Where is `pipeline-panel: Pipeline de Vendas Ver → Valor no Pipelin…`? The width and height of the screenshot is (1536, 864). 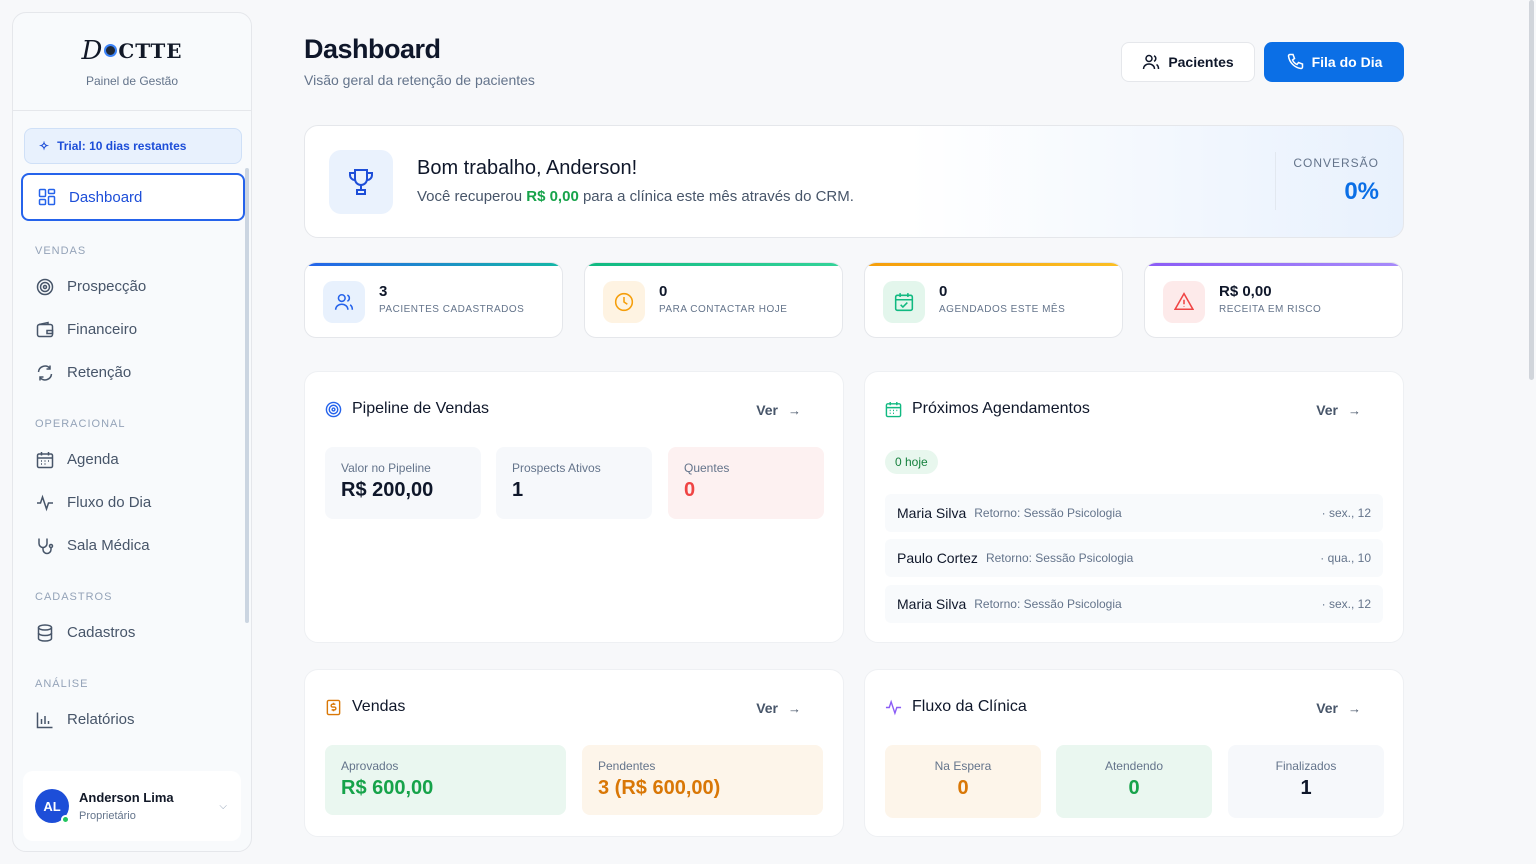
pipeline-panel: Pipeline de Vendas Ver → Valor no Pipelin… is located at coordinates (574, 507).